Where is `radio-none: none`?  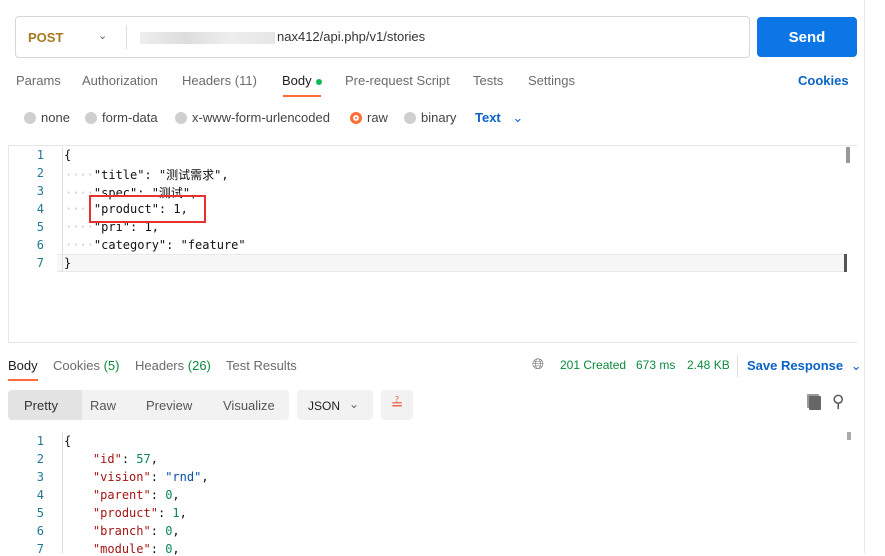 radio-none: none is located at coordinates (47, 117).